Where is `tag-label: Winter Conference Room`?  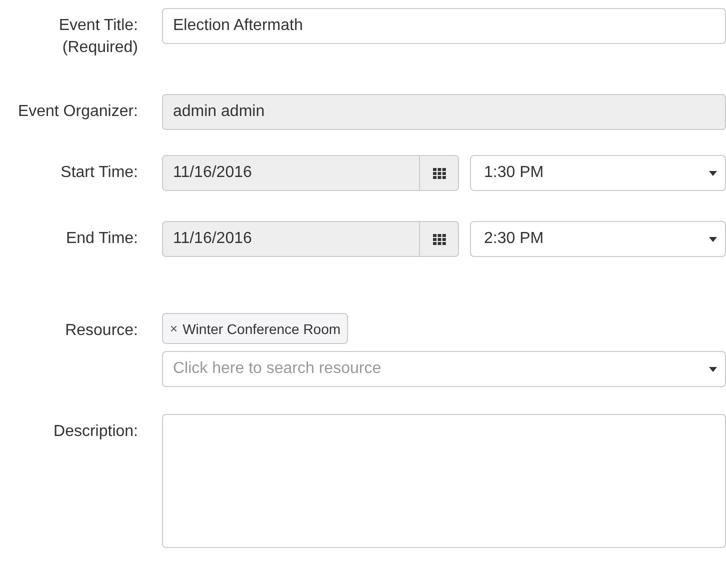 tag-label: Winter Conference Room is located at coordinates (261, 328).